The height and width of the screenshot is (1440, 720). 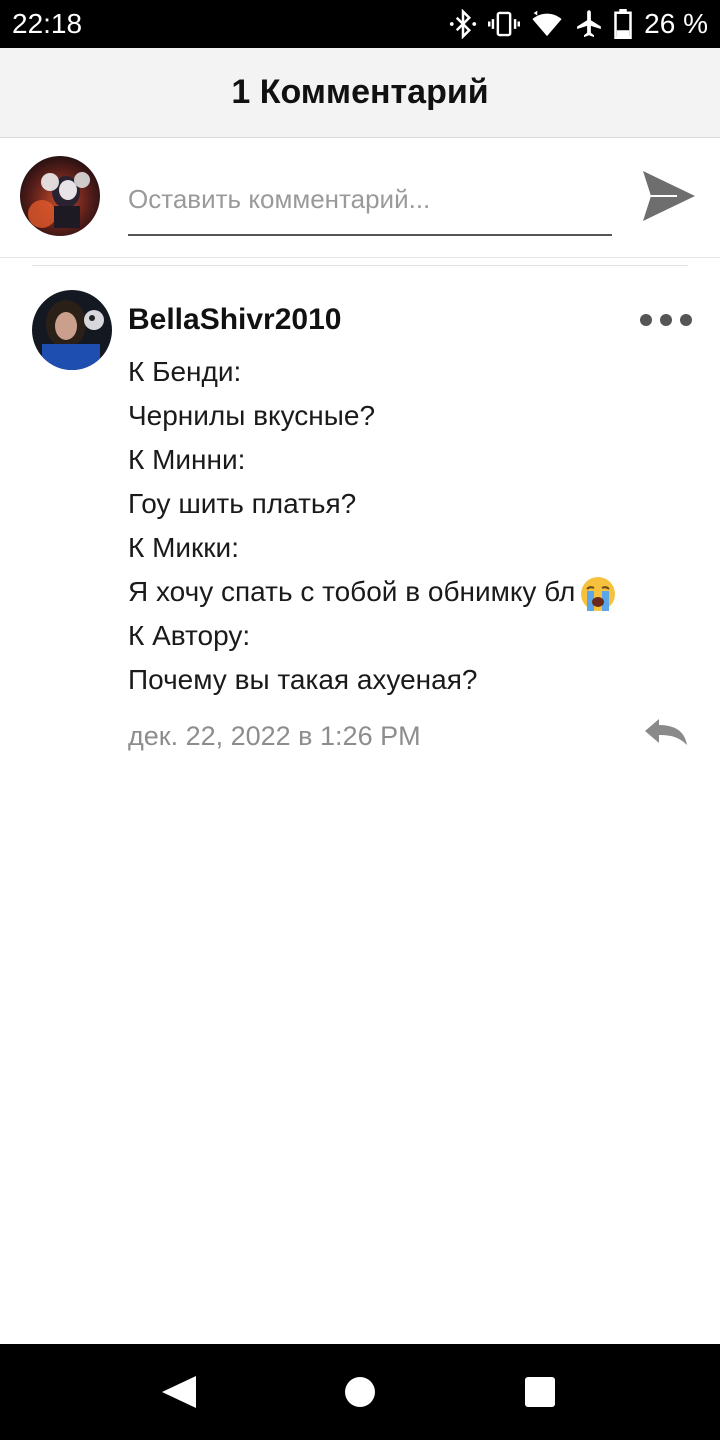 What do you see at coordinates (72, 330) in the screenshot?
I see `comment-author-avatar` at bounding box center [72, 330].